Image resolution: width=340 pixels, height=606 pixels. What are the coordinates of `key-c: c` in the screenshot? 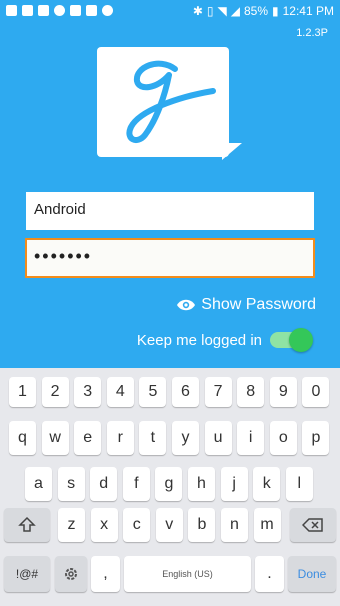 It's located at (137, 525).